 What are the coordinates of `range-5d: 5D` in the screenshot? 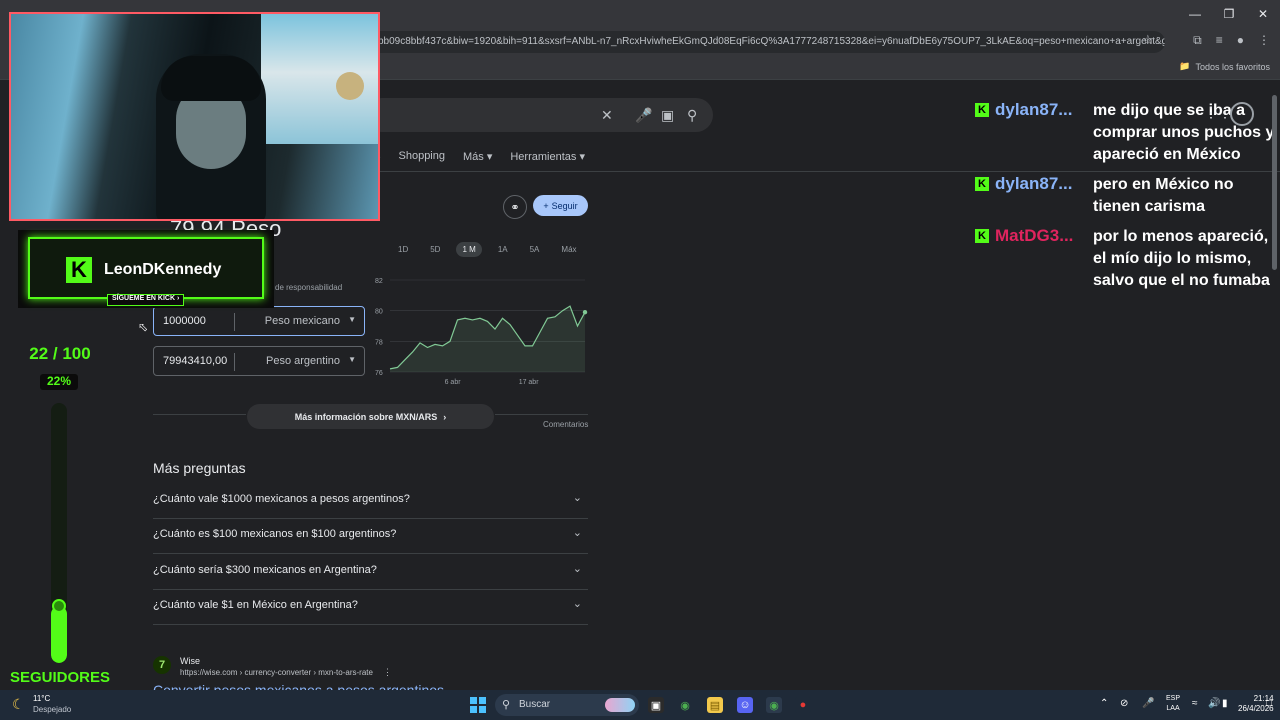 It's located at (435, 249).